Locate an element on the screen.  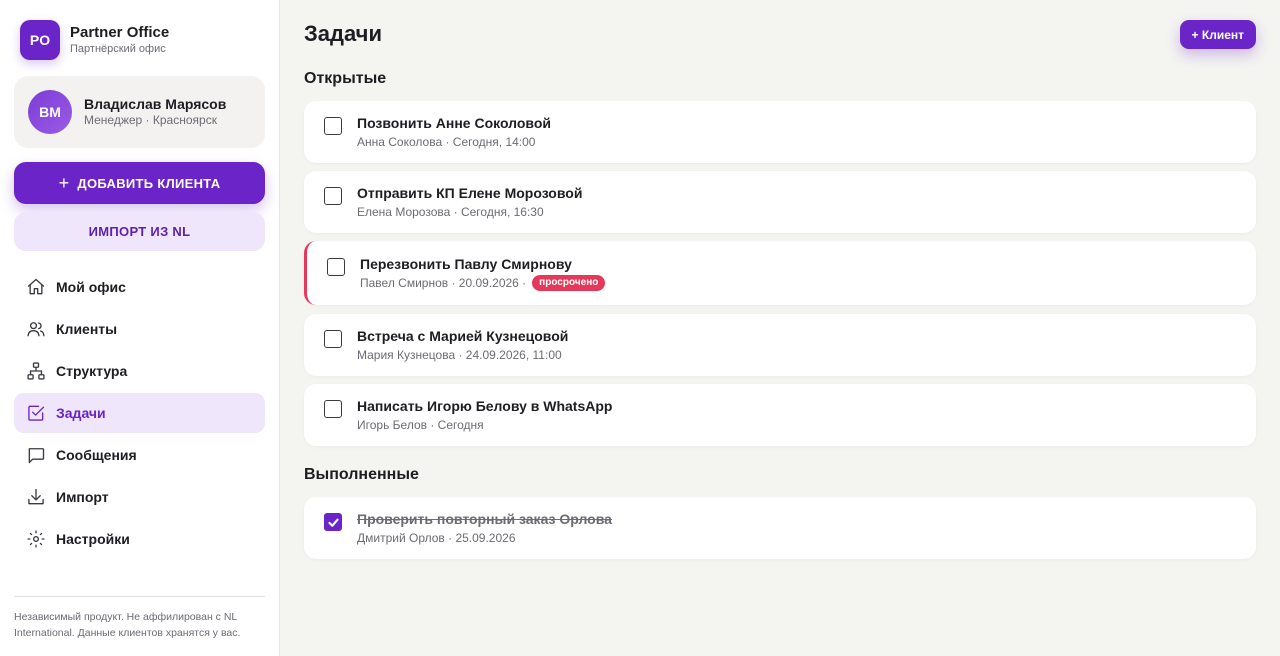
task-meta-text: Анна Соколова · Сегодня, 14:00 is located at coordinates (446, 142).